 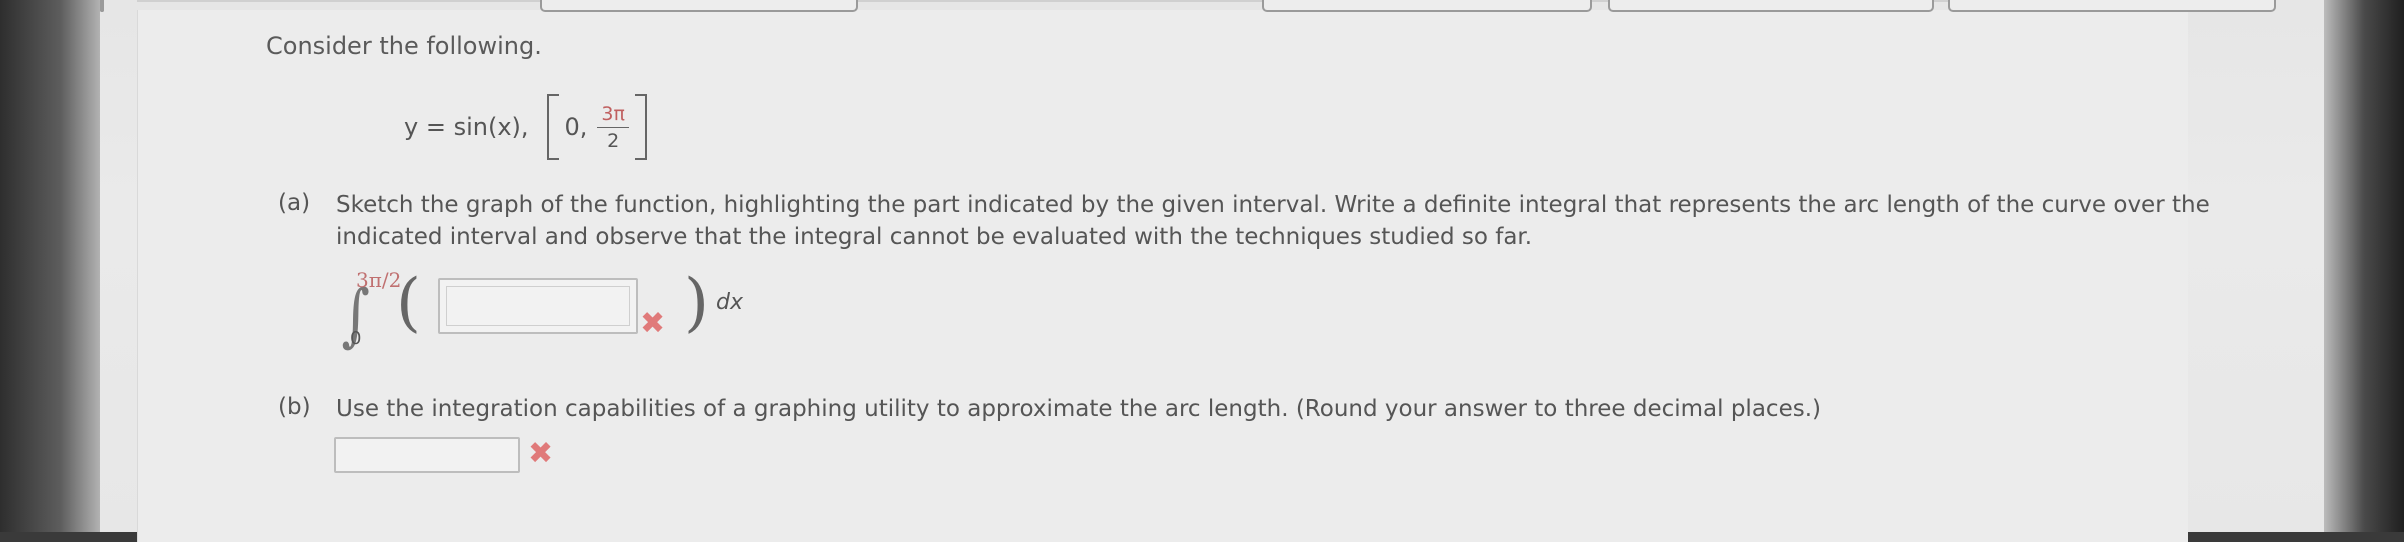 What do you see at coordinates (102, 6) in the screenshot?
I see `top-tab-decor` at bounding box center [102, 6].